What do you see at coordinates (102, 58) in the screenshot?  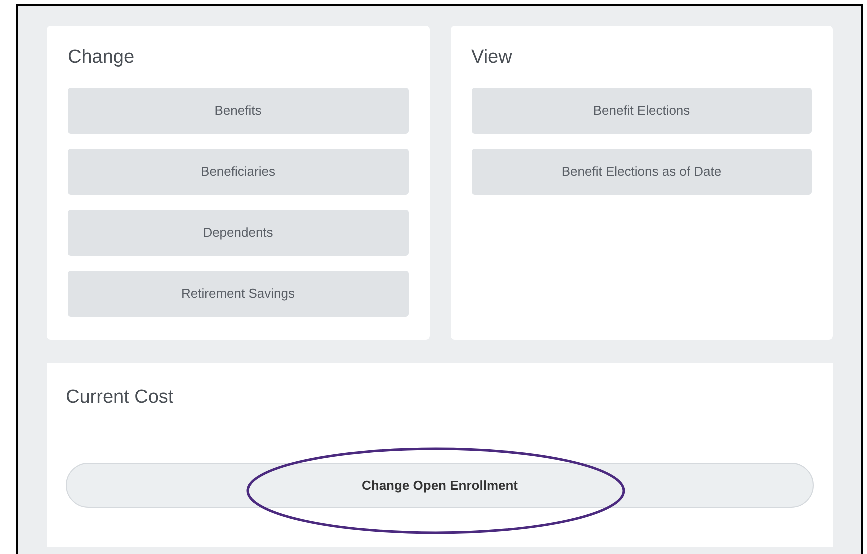 I see `card-title: Change` at bounding box center [102, 58].